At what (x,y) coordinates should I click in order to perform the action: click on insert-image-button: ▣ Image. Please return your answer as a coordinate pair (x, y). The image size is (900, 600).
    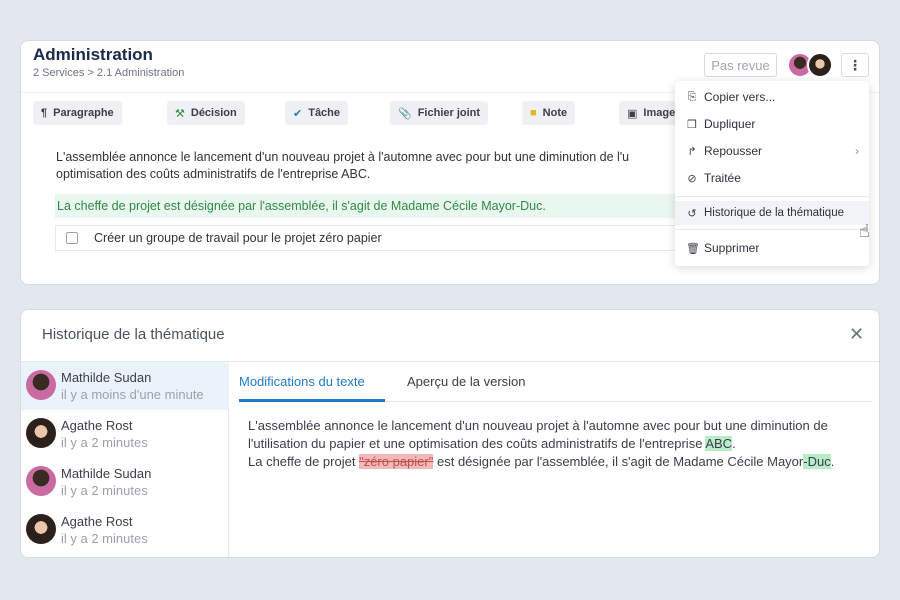
    Looking at the image, I should click on (651, 113).